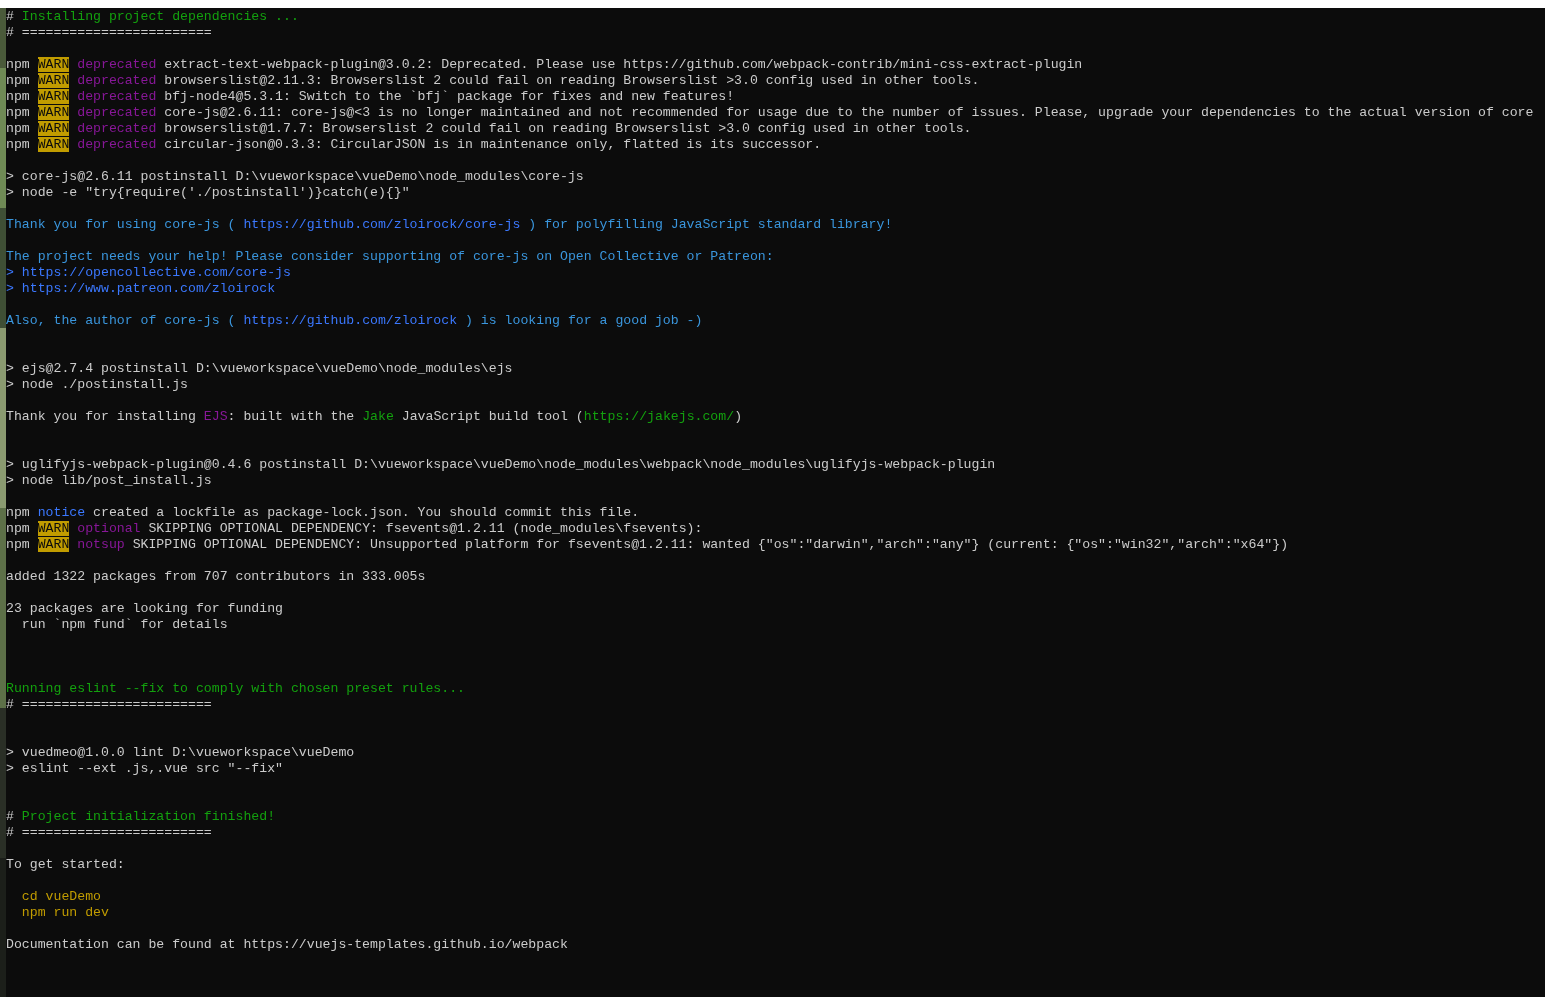 The image size is (1545, 997). Describe the element at coordinates (124, 625) in the screenshot. I see `terminal-line: run `npm fund` for details` at that location.